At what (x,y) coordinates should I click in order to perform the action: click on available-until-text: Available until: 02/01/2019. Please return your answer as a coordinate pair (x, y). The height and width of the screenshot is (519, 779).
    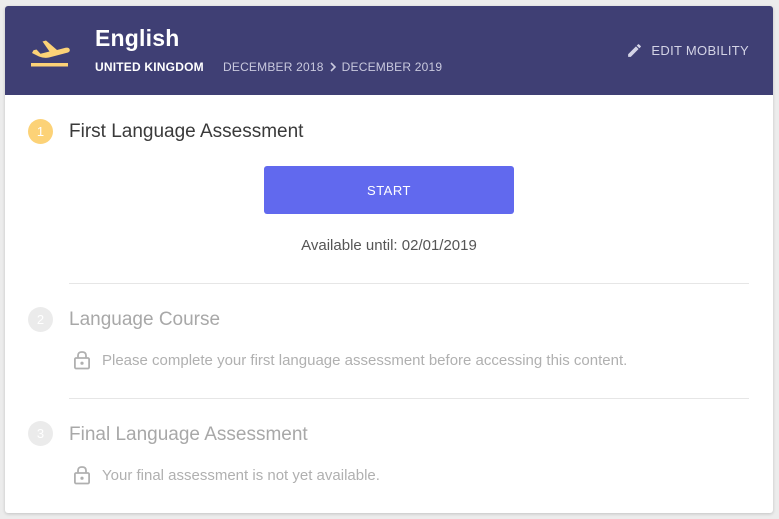
    Looking at the image, I should click on (389, 245).